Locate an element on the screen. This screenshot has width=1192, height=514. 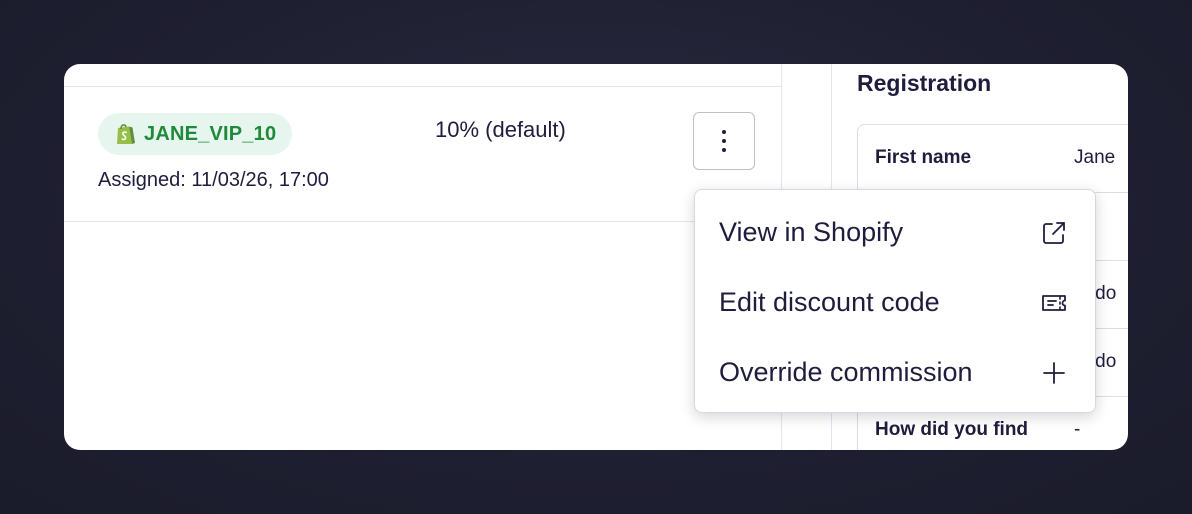
plus-icon is located at coordinates (1054, 373).